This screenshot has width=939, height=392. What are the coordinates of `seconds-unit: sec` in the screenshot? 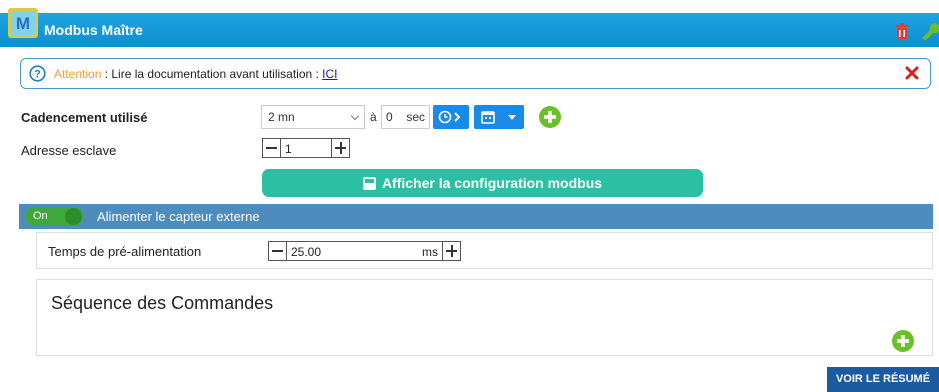 It's located at (415, 117).